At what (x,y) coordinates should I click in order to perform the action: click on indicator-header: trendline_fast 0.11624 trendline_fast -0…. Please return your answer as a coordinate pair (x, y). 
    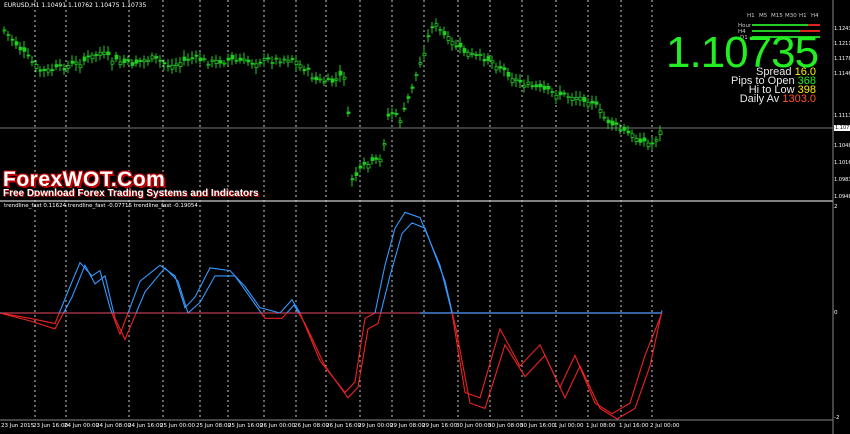
    Looking at the image, I should click on (101, 206).